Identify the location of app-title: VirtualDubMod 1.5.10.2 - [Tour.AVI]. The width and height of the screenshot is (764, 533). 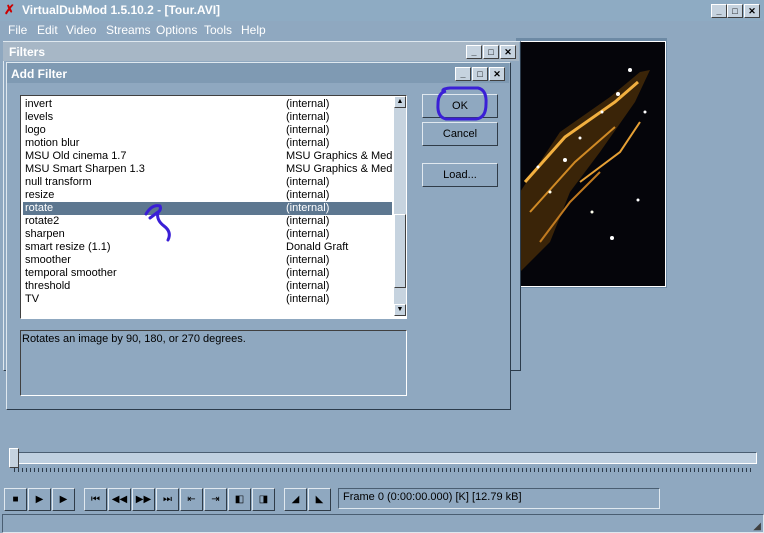
(121, 10).